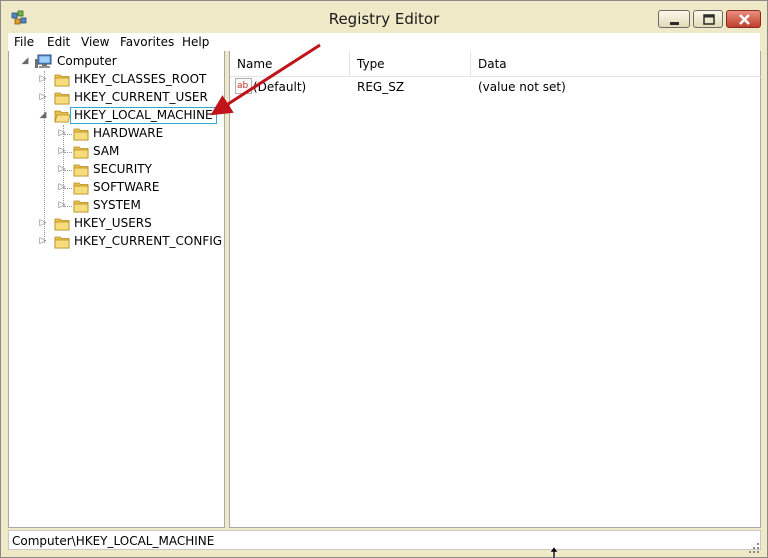 The height and width of the screenshot is (558, 768). I want to click on tree-item-sam: ▷ SAM, so click(117, 152).